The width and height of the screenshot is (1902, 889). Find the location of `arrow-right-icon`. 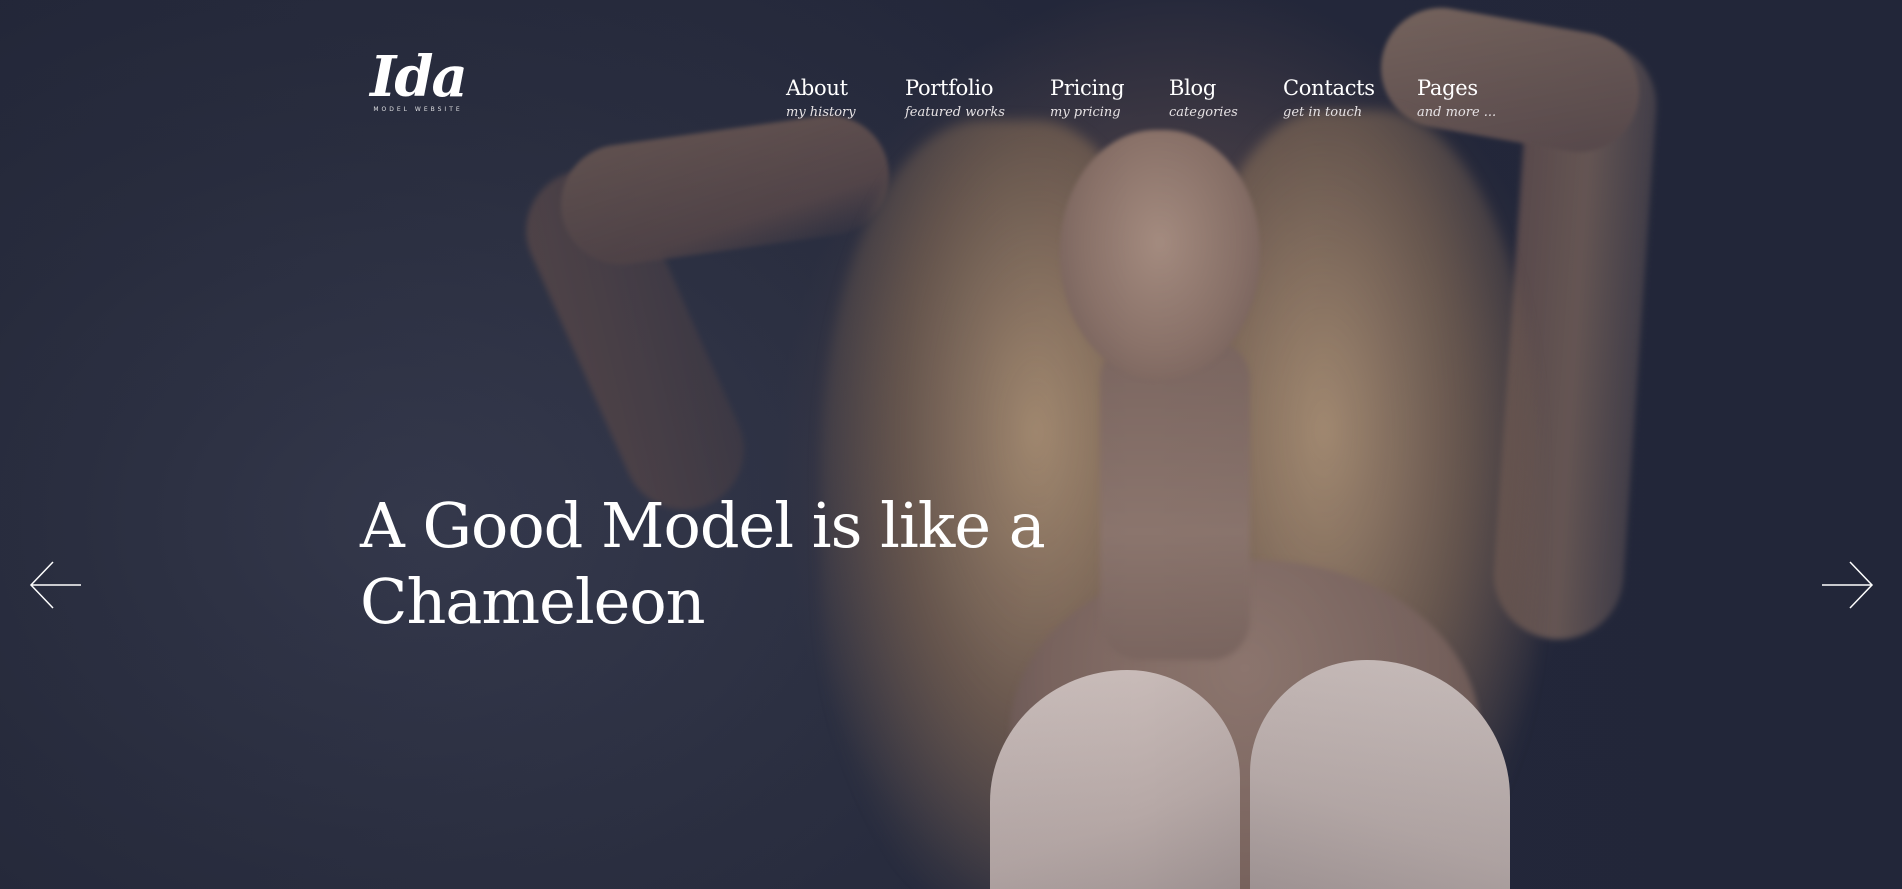

arrow-right-icon is located at coordinates (1848, 585).